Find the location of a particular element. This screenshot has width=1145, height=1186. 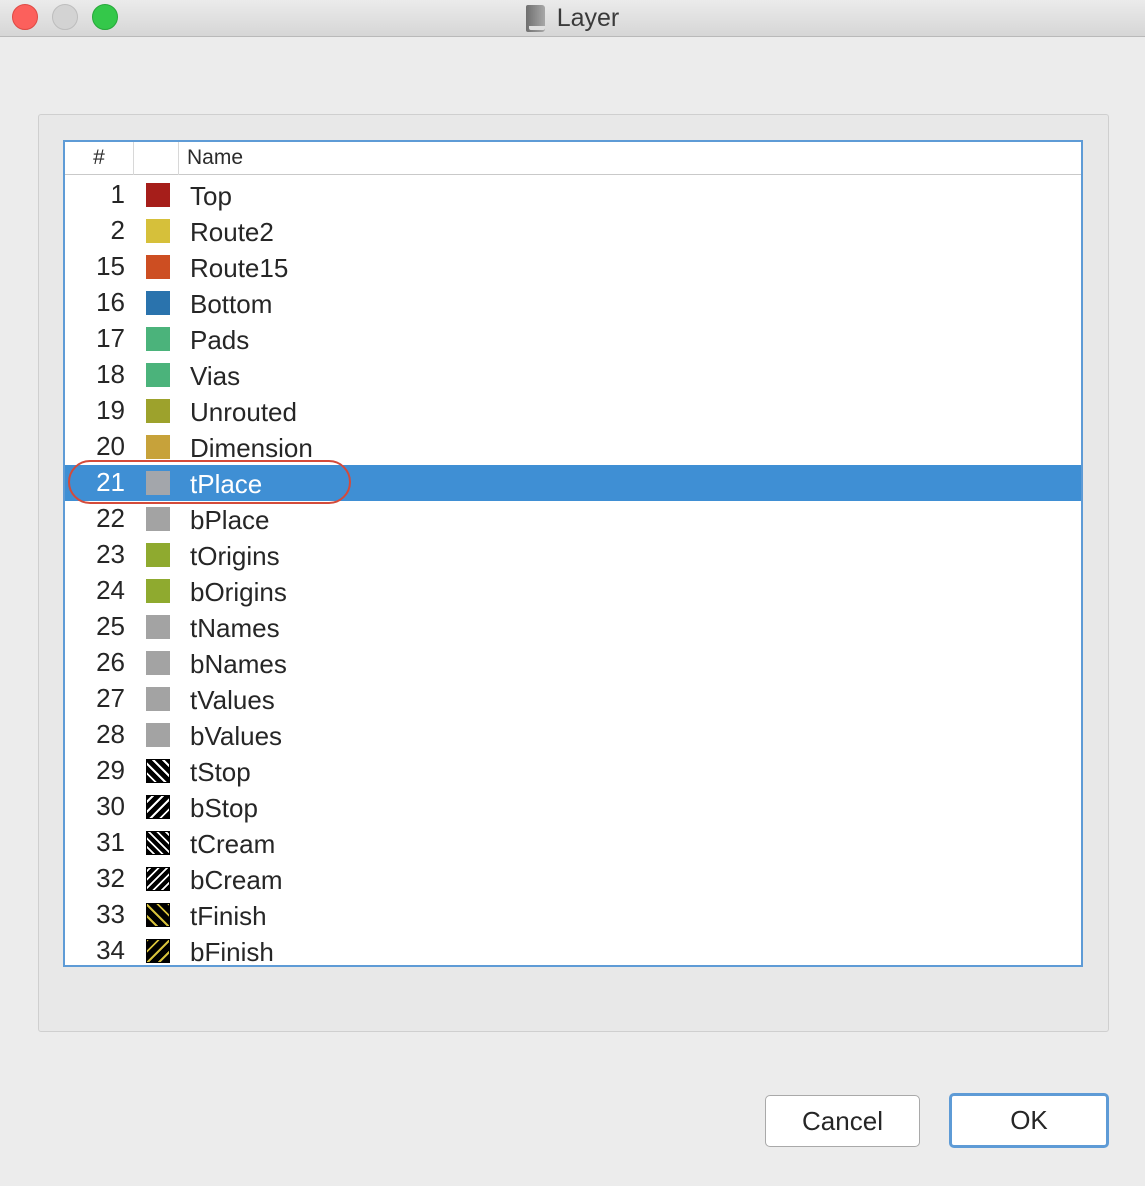

layer-row-tplace: 21 tPlace is located at coordinates (573, 483).